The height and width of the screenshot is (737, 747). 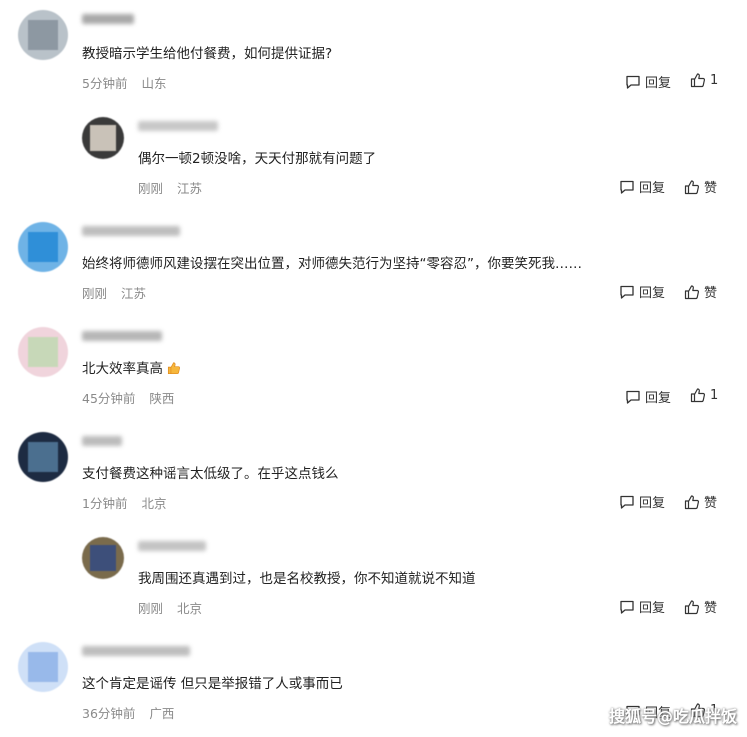 I want to click on comment-meta: 刚刚 北京, so click(x=170, y=607).